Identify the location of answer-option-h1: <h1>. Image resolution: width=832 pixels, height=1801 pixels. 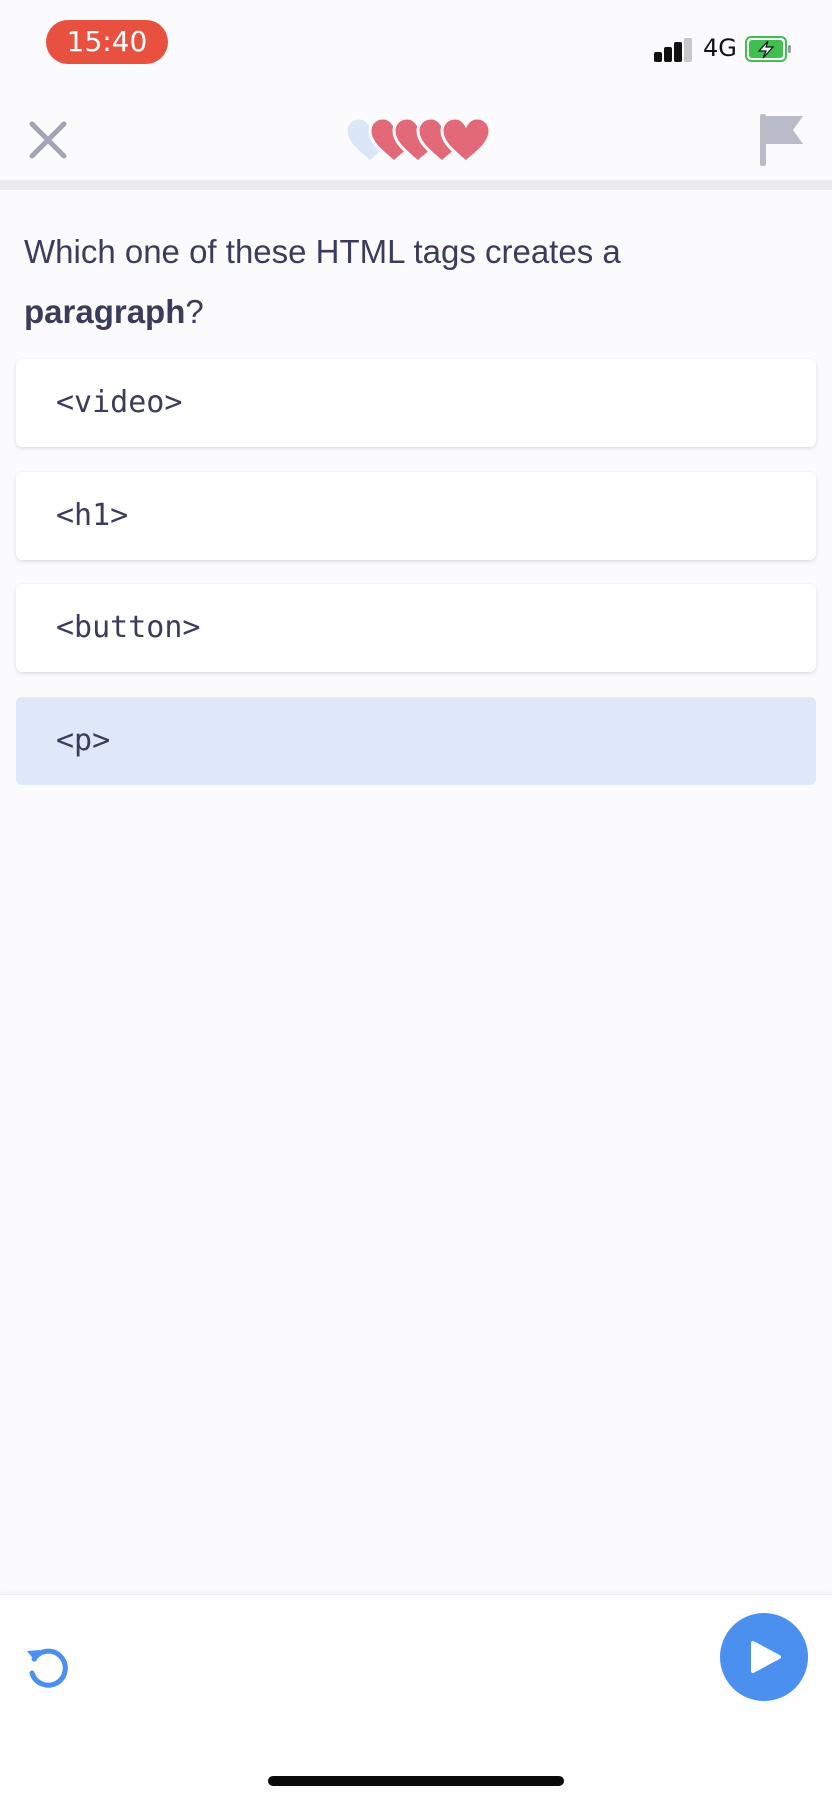
(416, 516).